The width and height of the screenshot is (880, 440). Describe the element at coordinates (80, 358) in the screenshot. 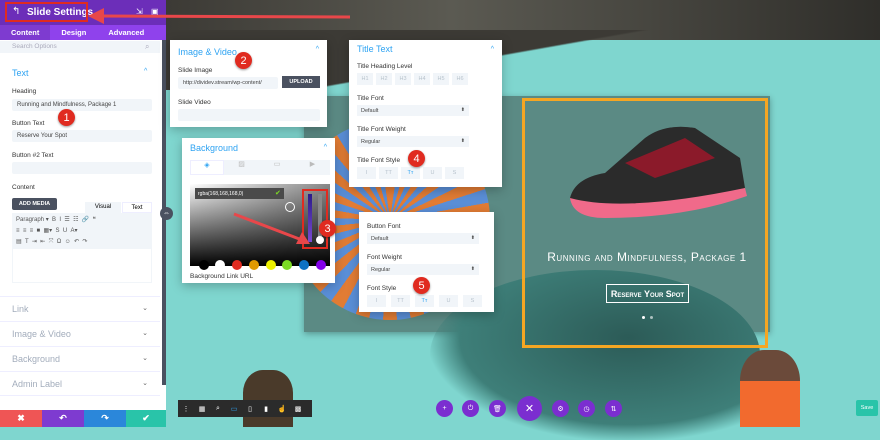

I see `section-background: Background ⌄` at that location.